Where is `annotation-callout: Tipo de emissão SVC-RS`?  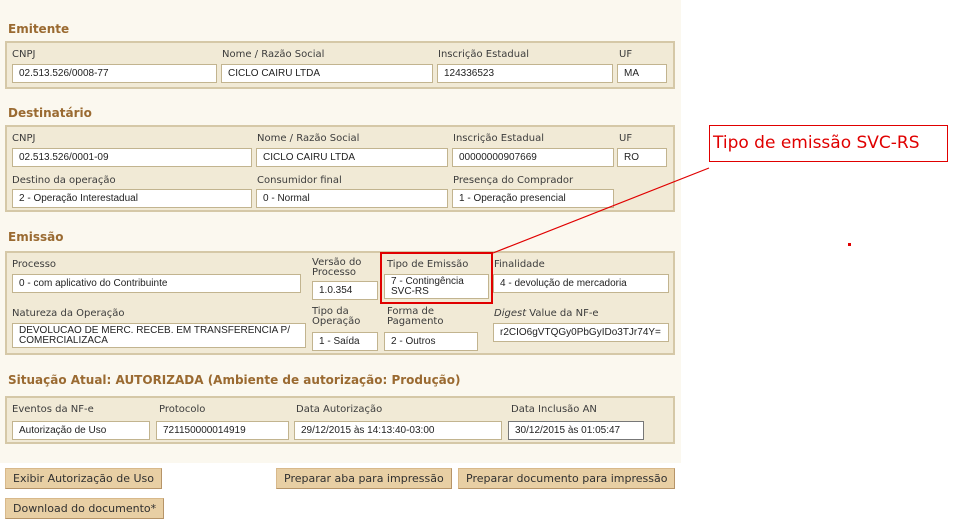
annotation-callout: Tipo de emissão SVC-RS is located at coordinates (828, 143).